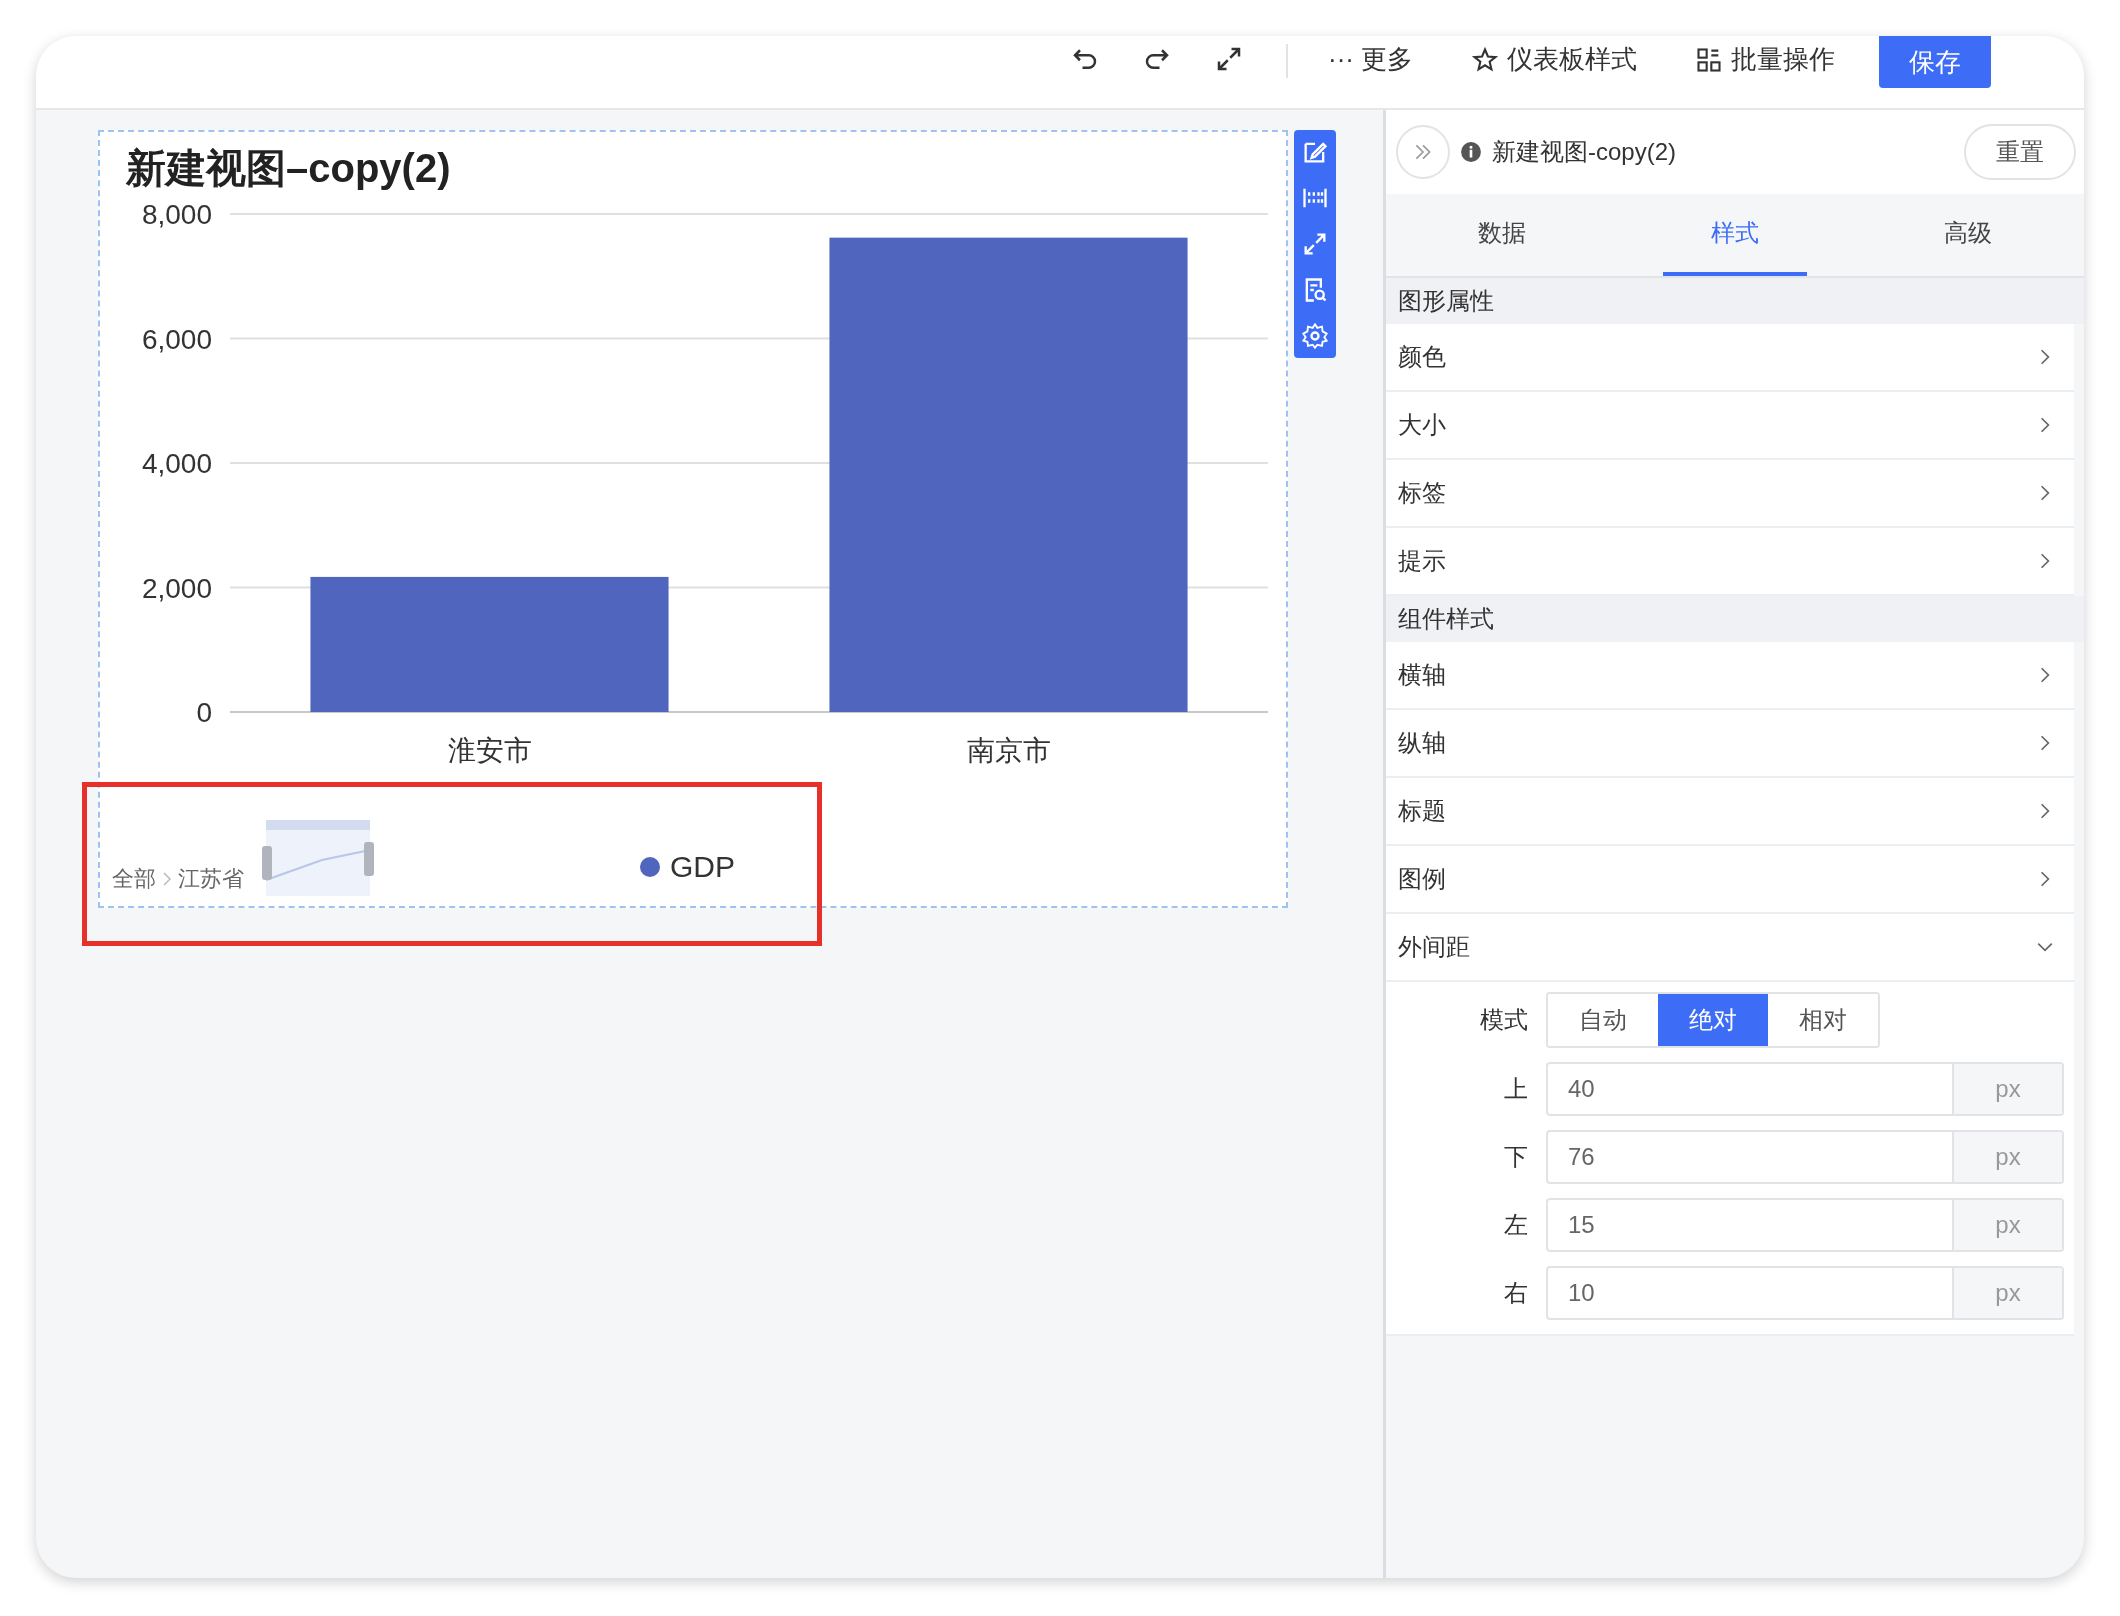 This screenshot has height=1616, width=2120. I want to click on input-field: 10, so click(1750, 1293).